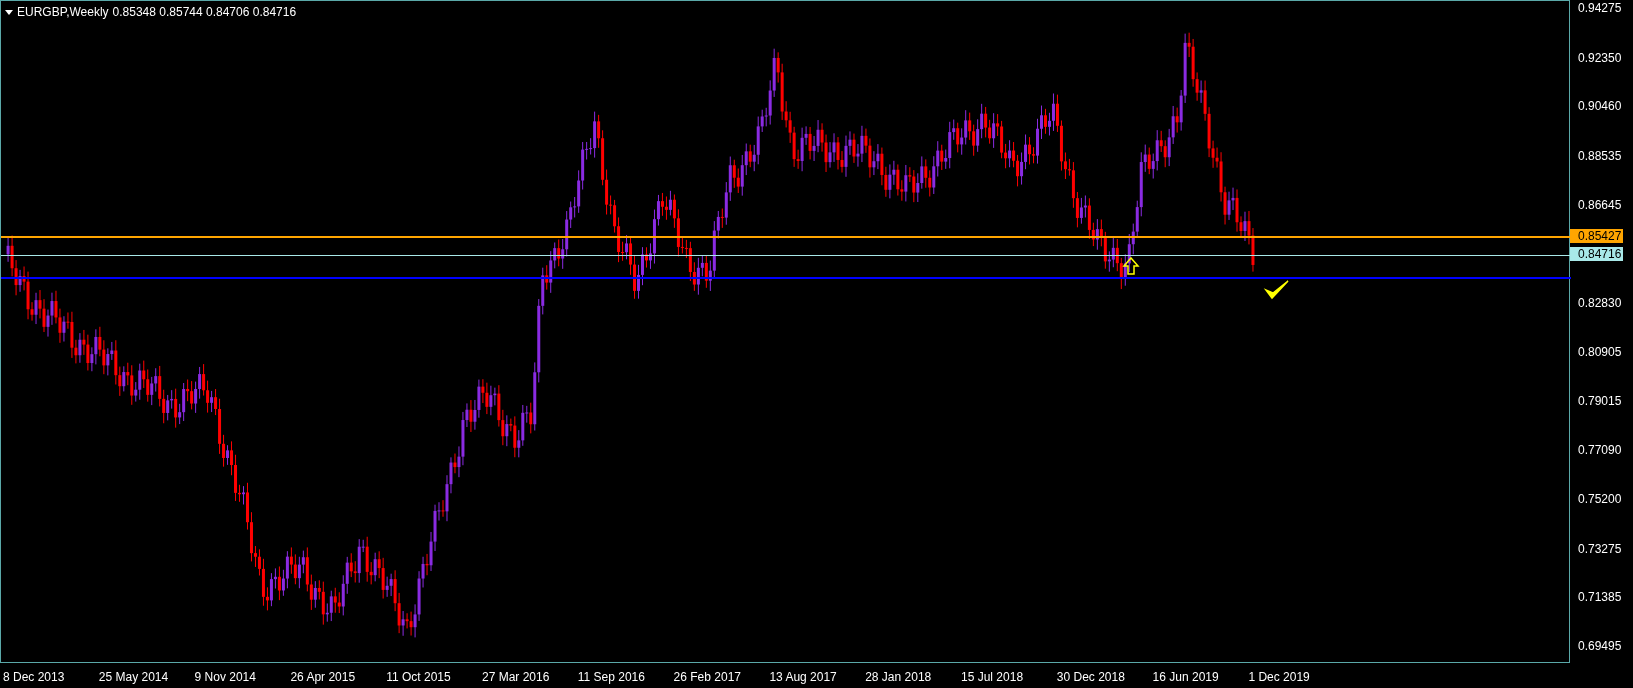  I want to click on date-label: 26 Feb 2017, so click(707, 677).